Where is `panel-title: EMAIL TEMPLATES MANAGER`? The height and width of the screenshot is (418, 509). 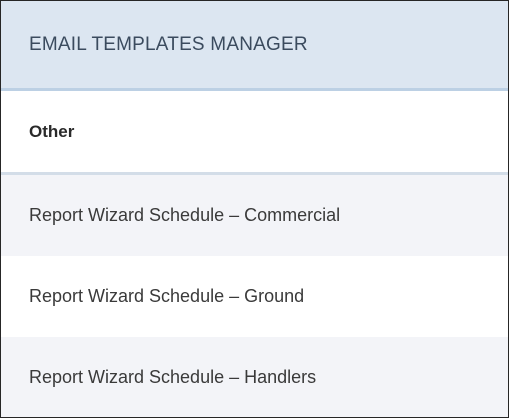
panel-title: EMAIL TEMPLATES MANAGER is located at coordinates (168, 44).